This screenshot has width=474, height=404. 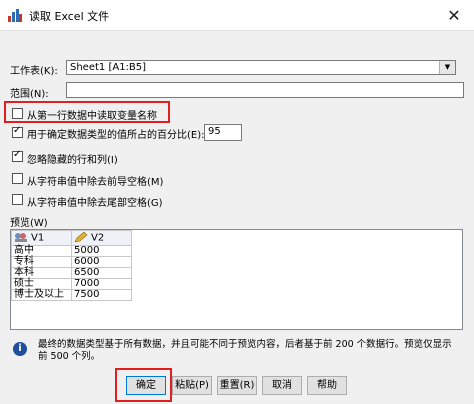 I want to click on chevron-down-icon: ▼, so click(x=447, y=67).